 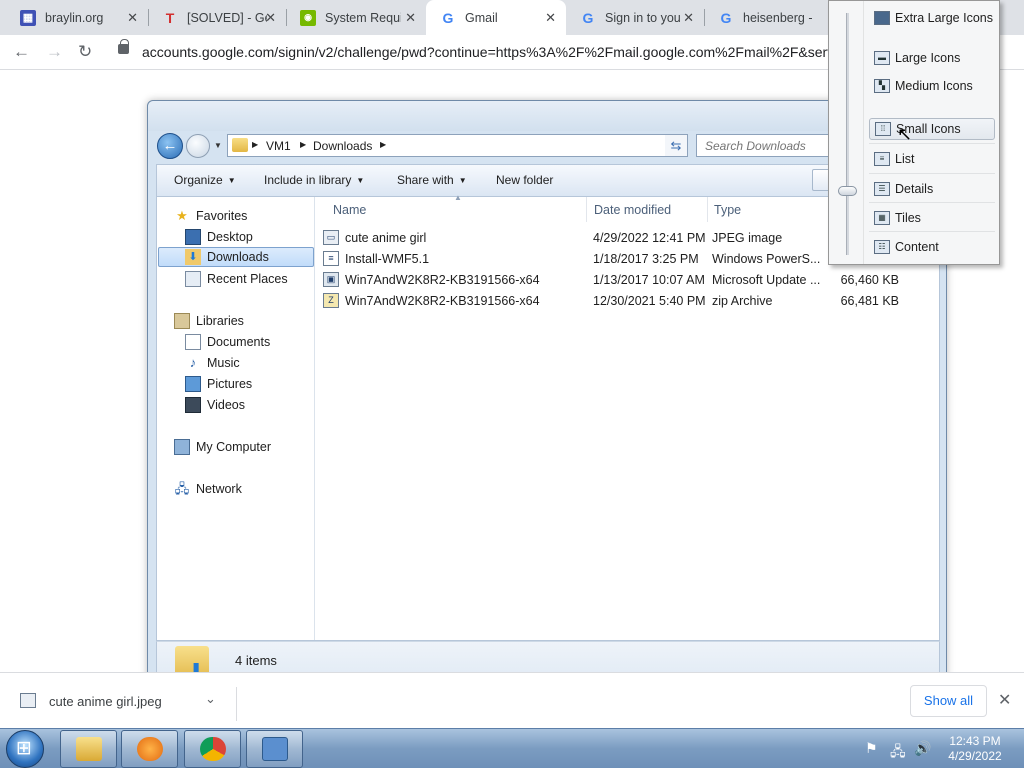 What do you see at coordinates (210, 699) in the screenshot?
I see `download-menu-icon: ⌄` at bounding box center [210, 699].